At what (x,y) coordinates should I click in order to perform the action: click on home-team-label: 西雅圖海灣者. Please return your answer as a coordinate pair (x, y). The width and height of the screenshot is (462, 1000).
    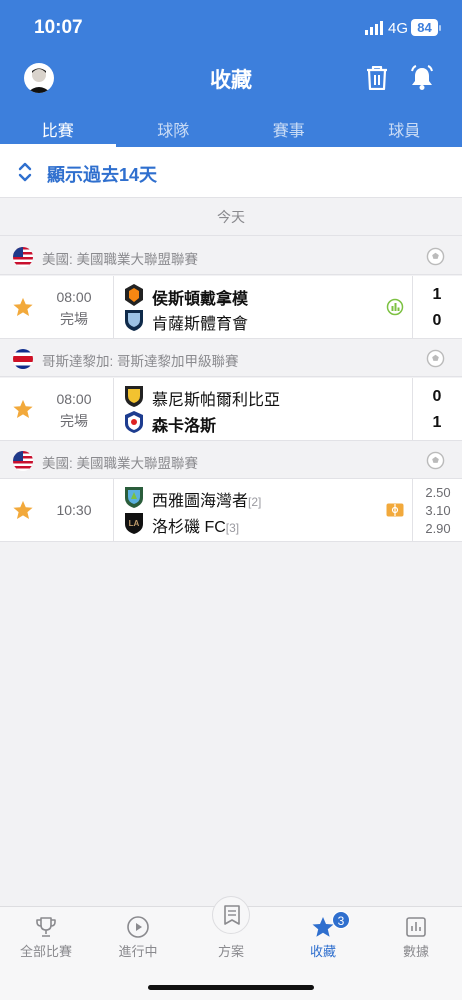
    Looking at the image, I should click on (200, 501).